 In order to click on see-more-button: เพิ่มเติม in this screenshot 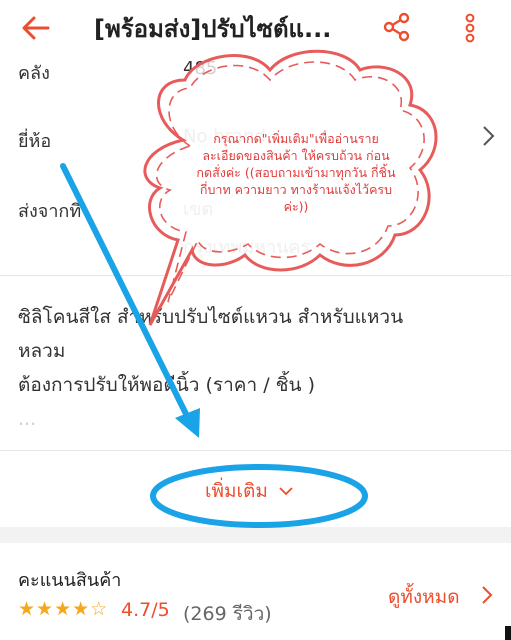, I will do `click(249, 491)`.